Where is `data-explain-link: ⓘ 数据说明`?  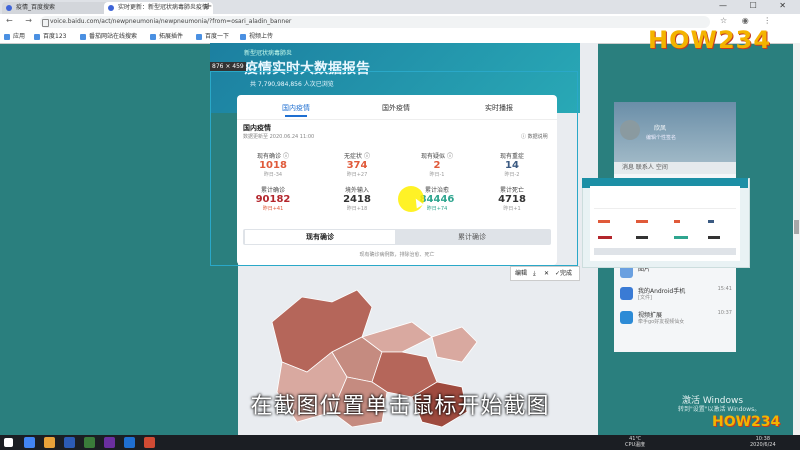 data-explain-link: ⓘ 数据说明 is located at coordinates (534, 136).